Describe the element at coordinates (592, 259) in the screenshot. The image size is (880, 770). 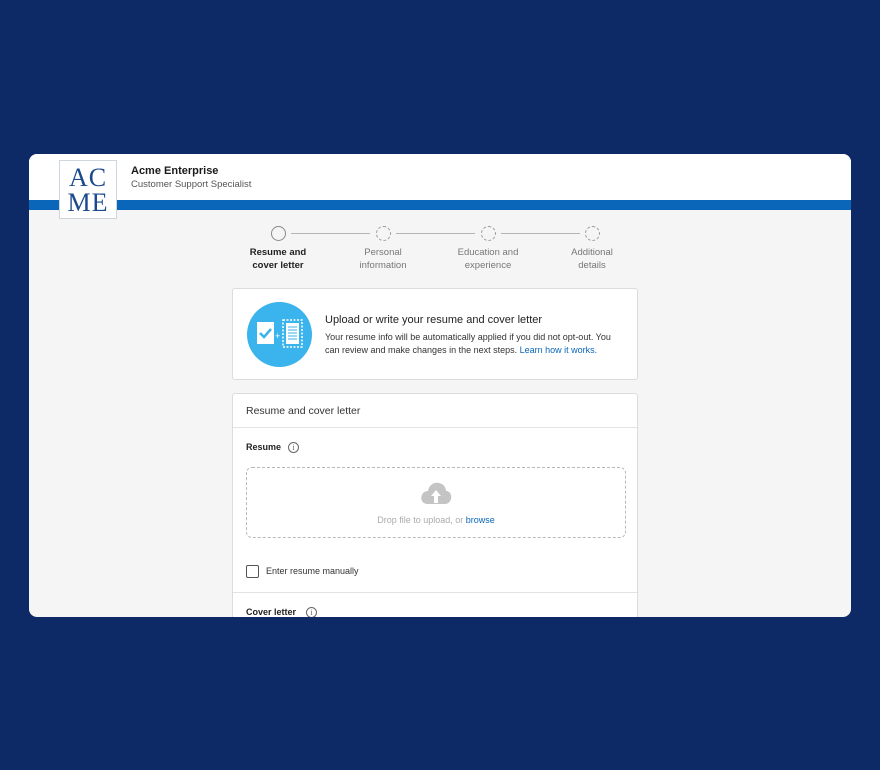
I see `step-label: Additional details` at that location.